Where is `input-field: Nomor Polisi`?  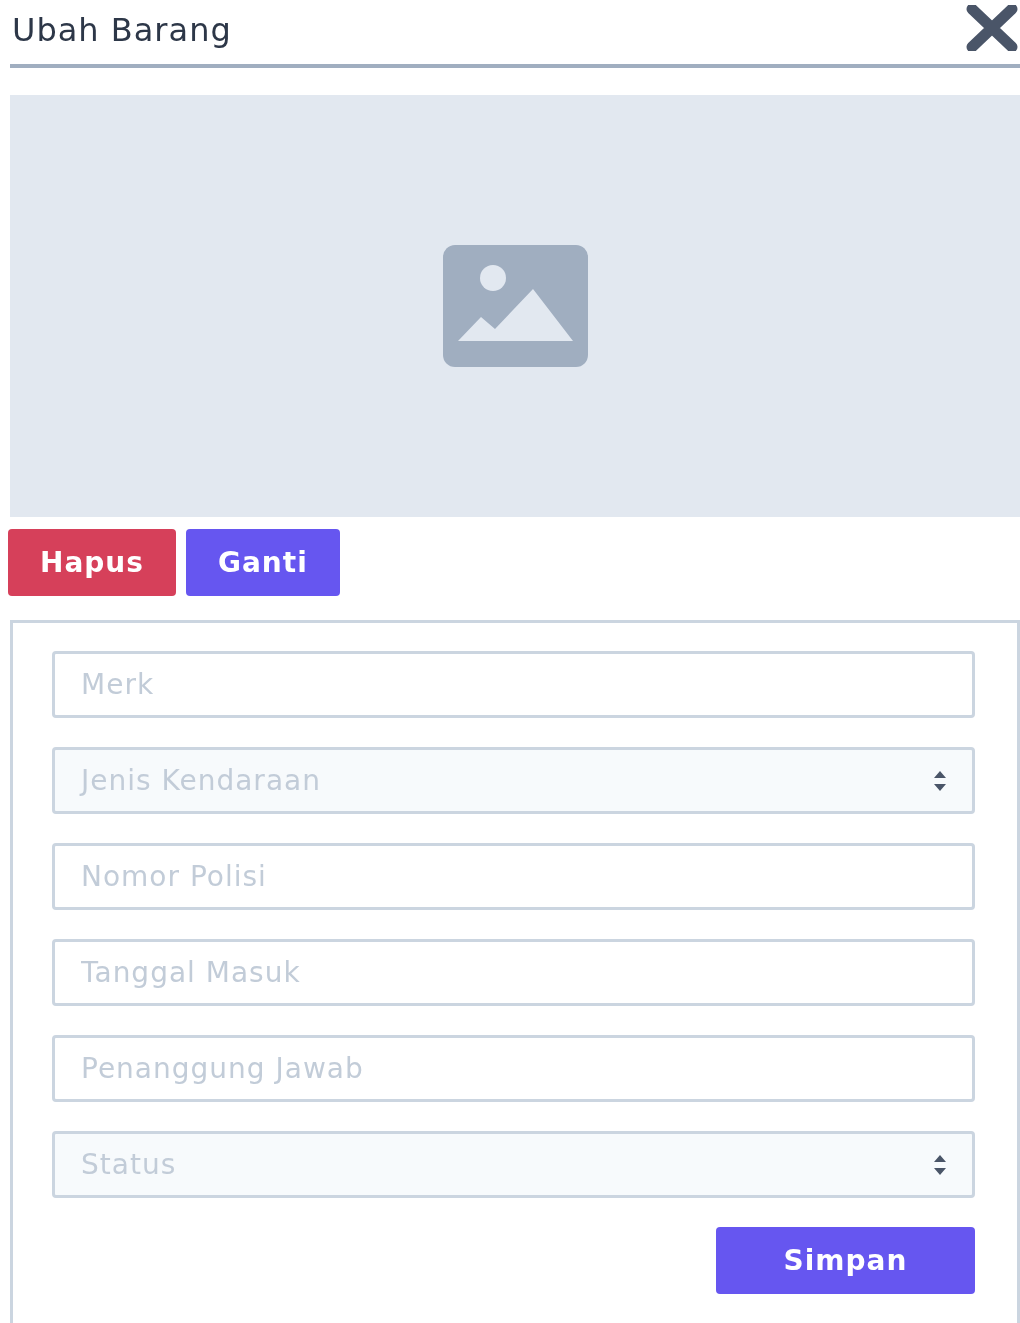
input-field: Nomor Polisi is located at coordinates (513, 876).